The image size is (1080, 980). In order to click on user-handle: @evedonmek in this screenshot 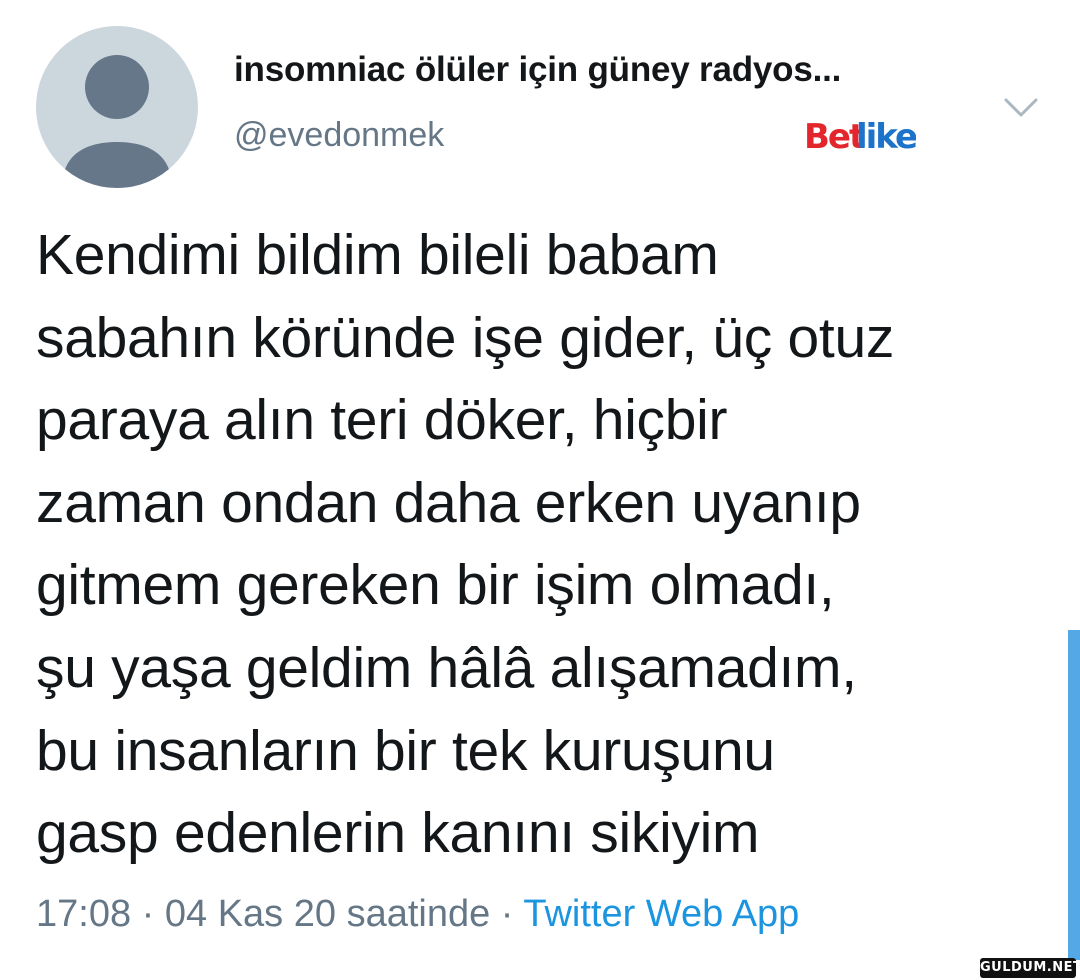, I will do `click(339, 135)`.